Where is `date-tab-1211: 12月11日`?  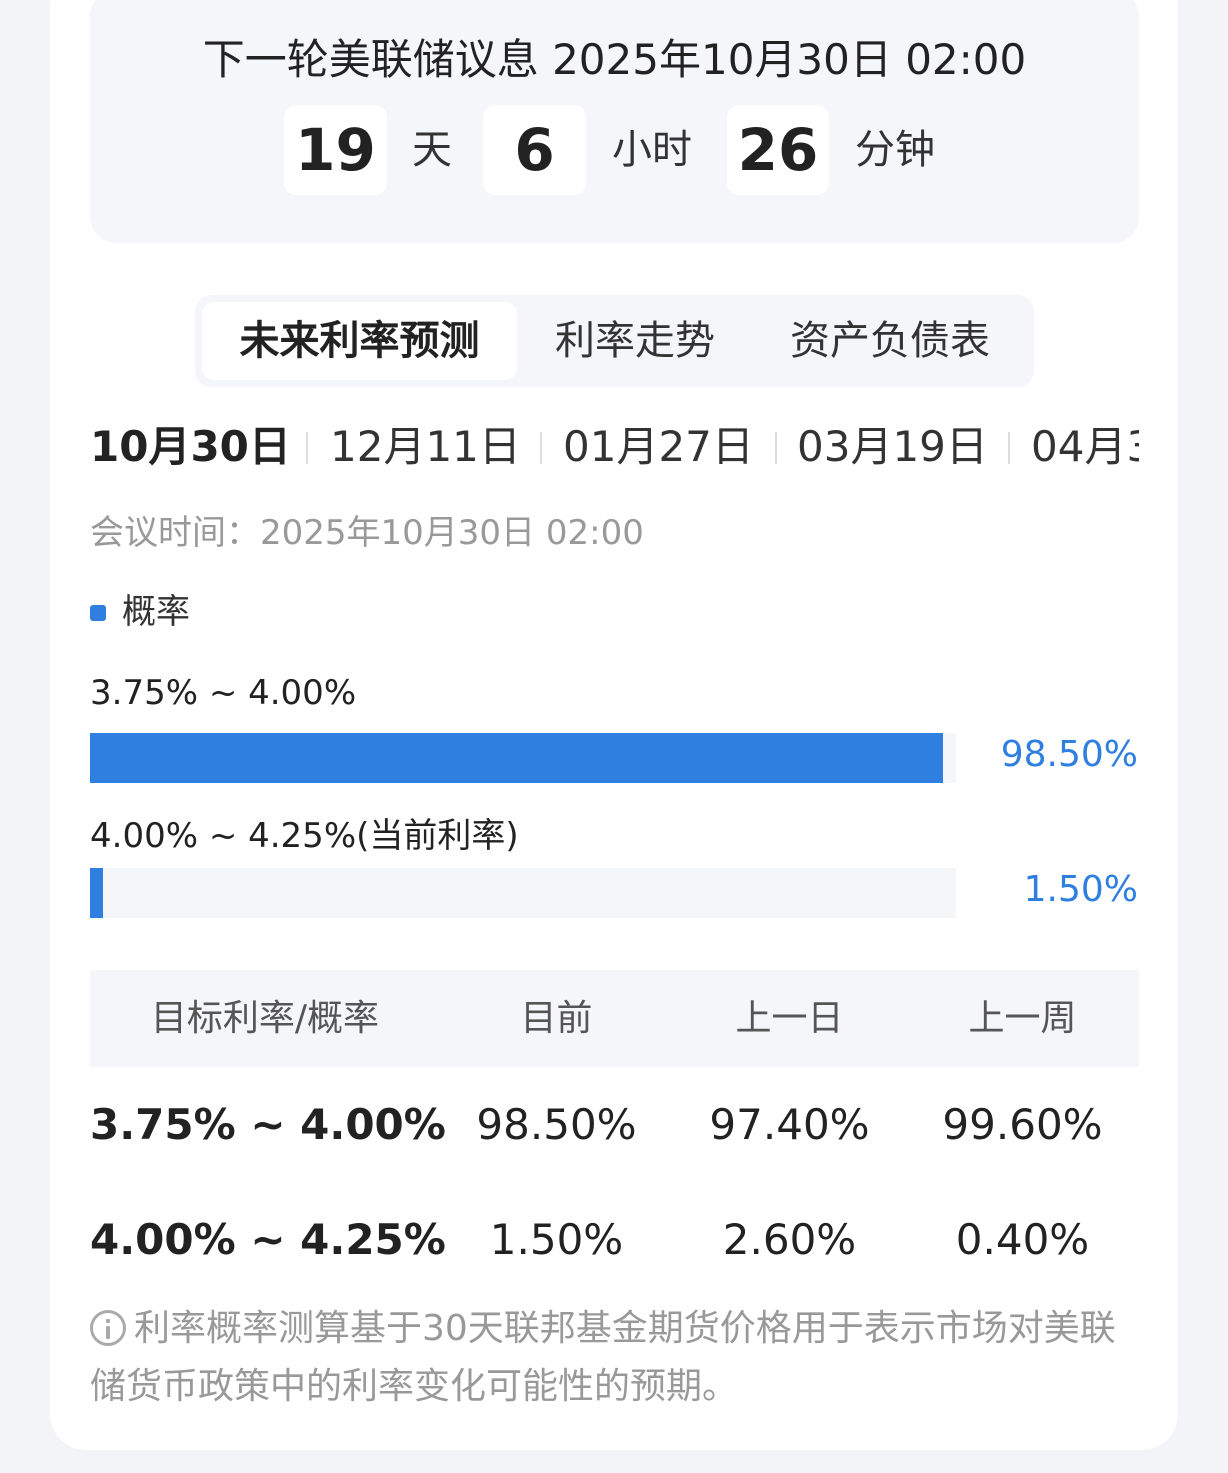
date-tab-1211: 12月11日 is located at coordinates (425, 447).